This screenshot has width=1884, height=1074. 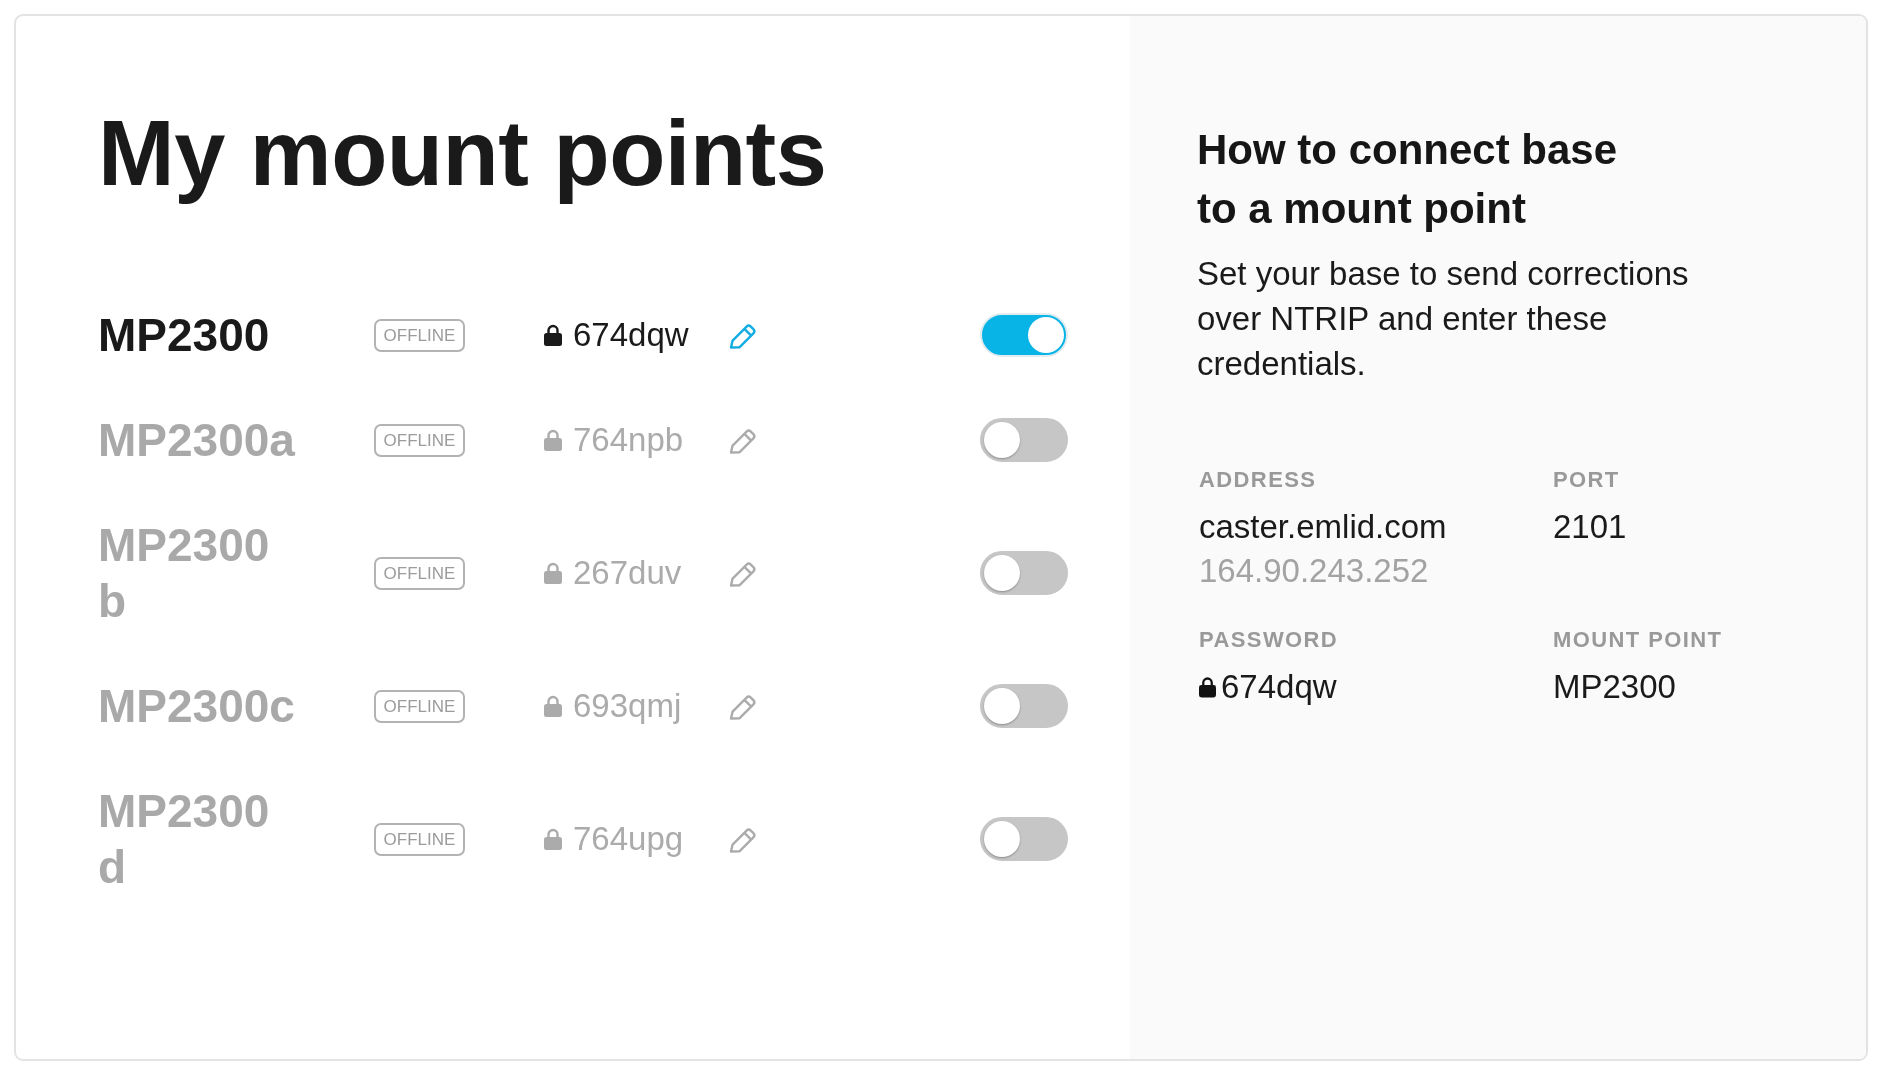 What do you see at coordinates (463, 153) in the screenshot?
I see `page-title: My mount points` at bounding box center [463, 153].